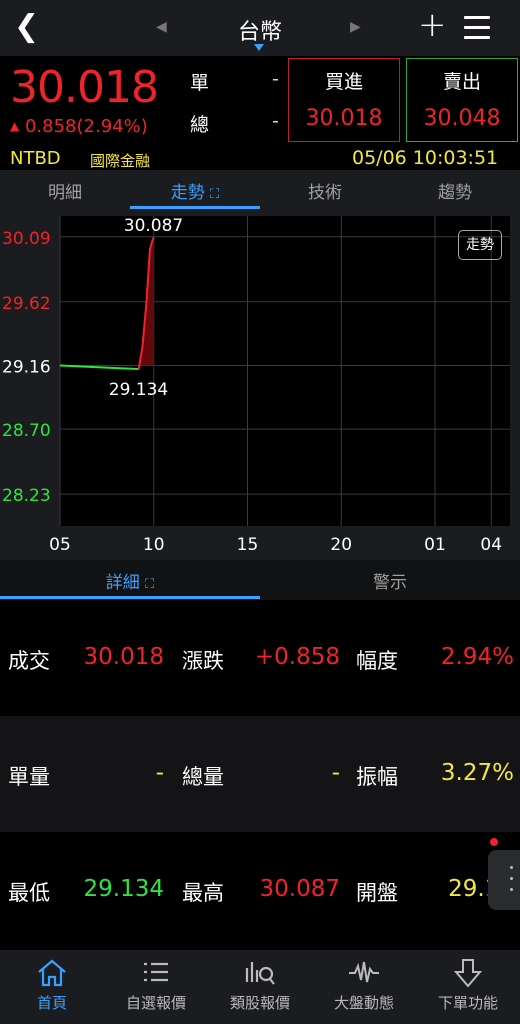 This screenshot has height=1024, width=520. I want to click on detail-tab-bar: 詳細 ⛶ 警示, so click(260, 580).